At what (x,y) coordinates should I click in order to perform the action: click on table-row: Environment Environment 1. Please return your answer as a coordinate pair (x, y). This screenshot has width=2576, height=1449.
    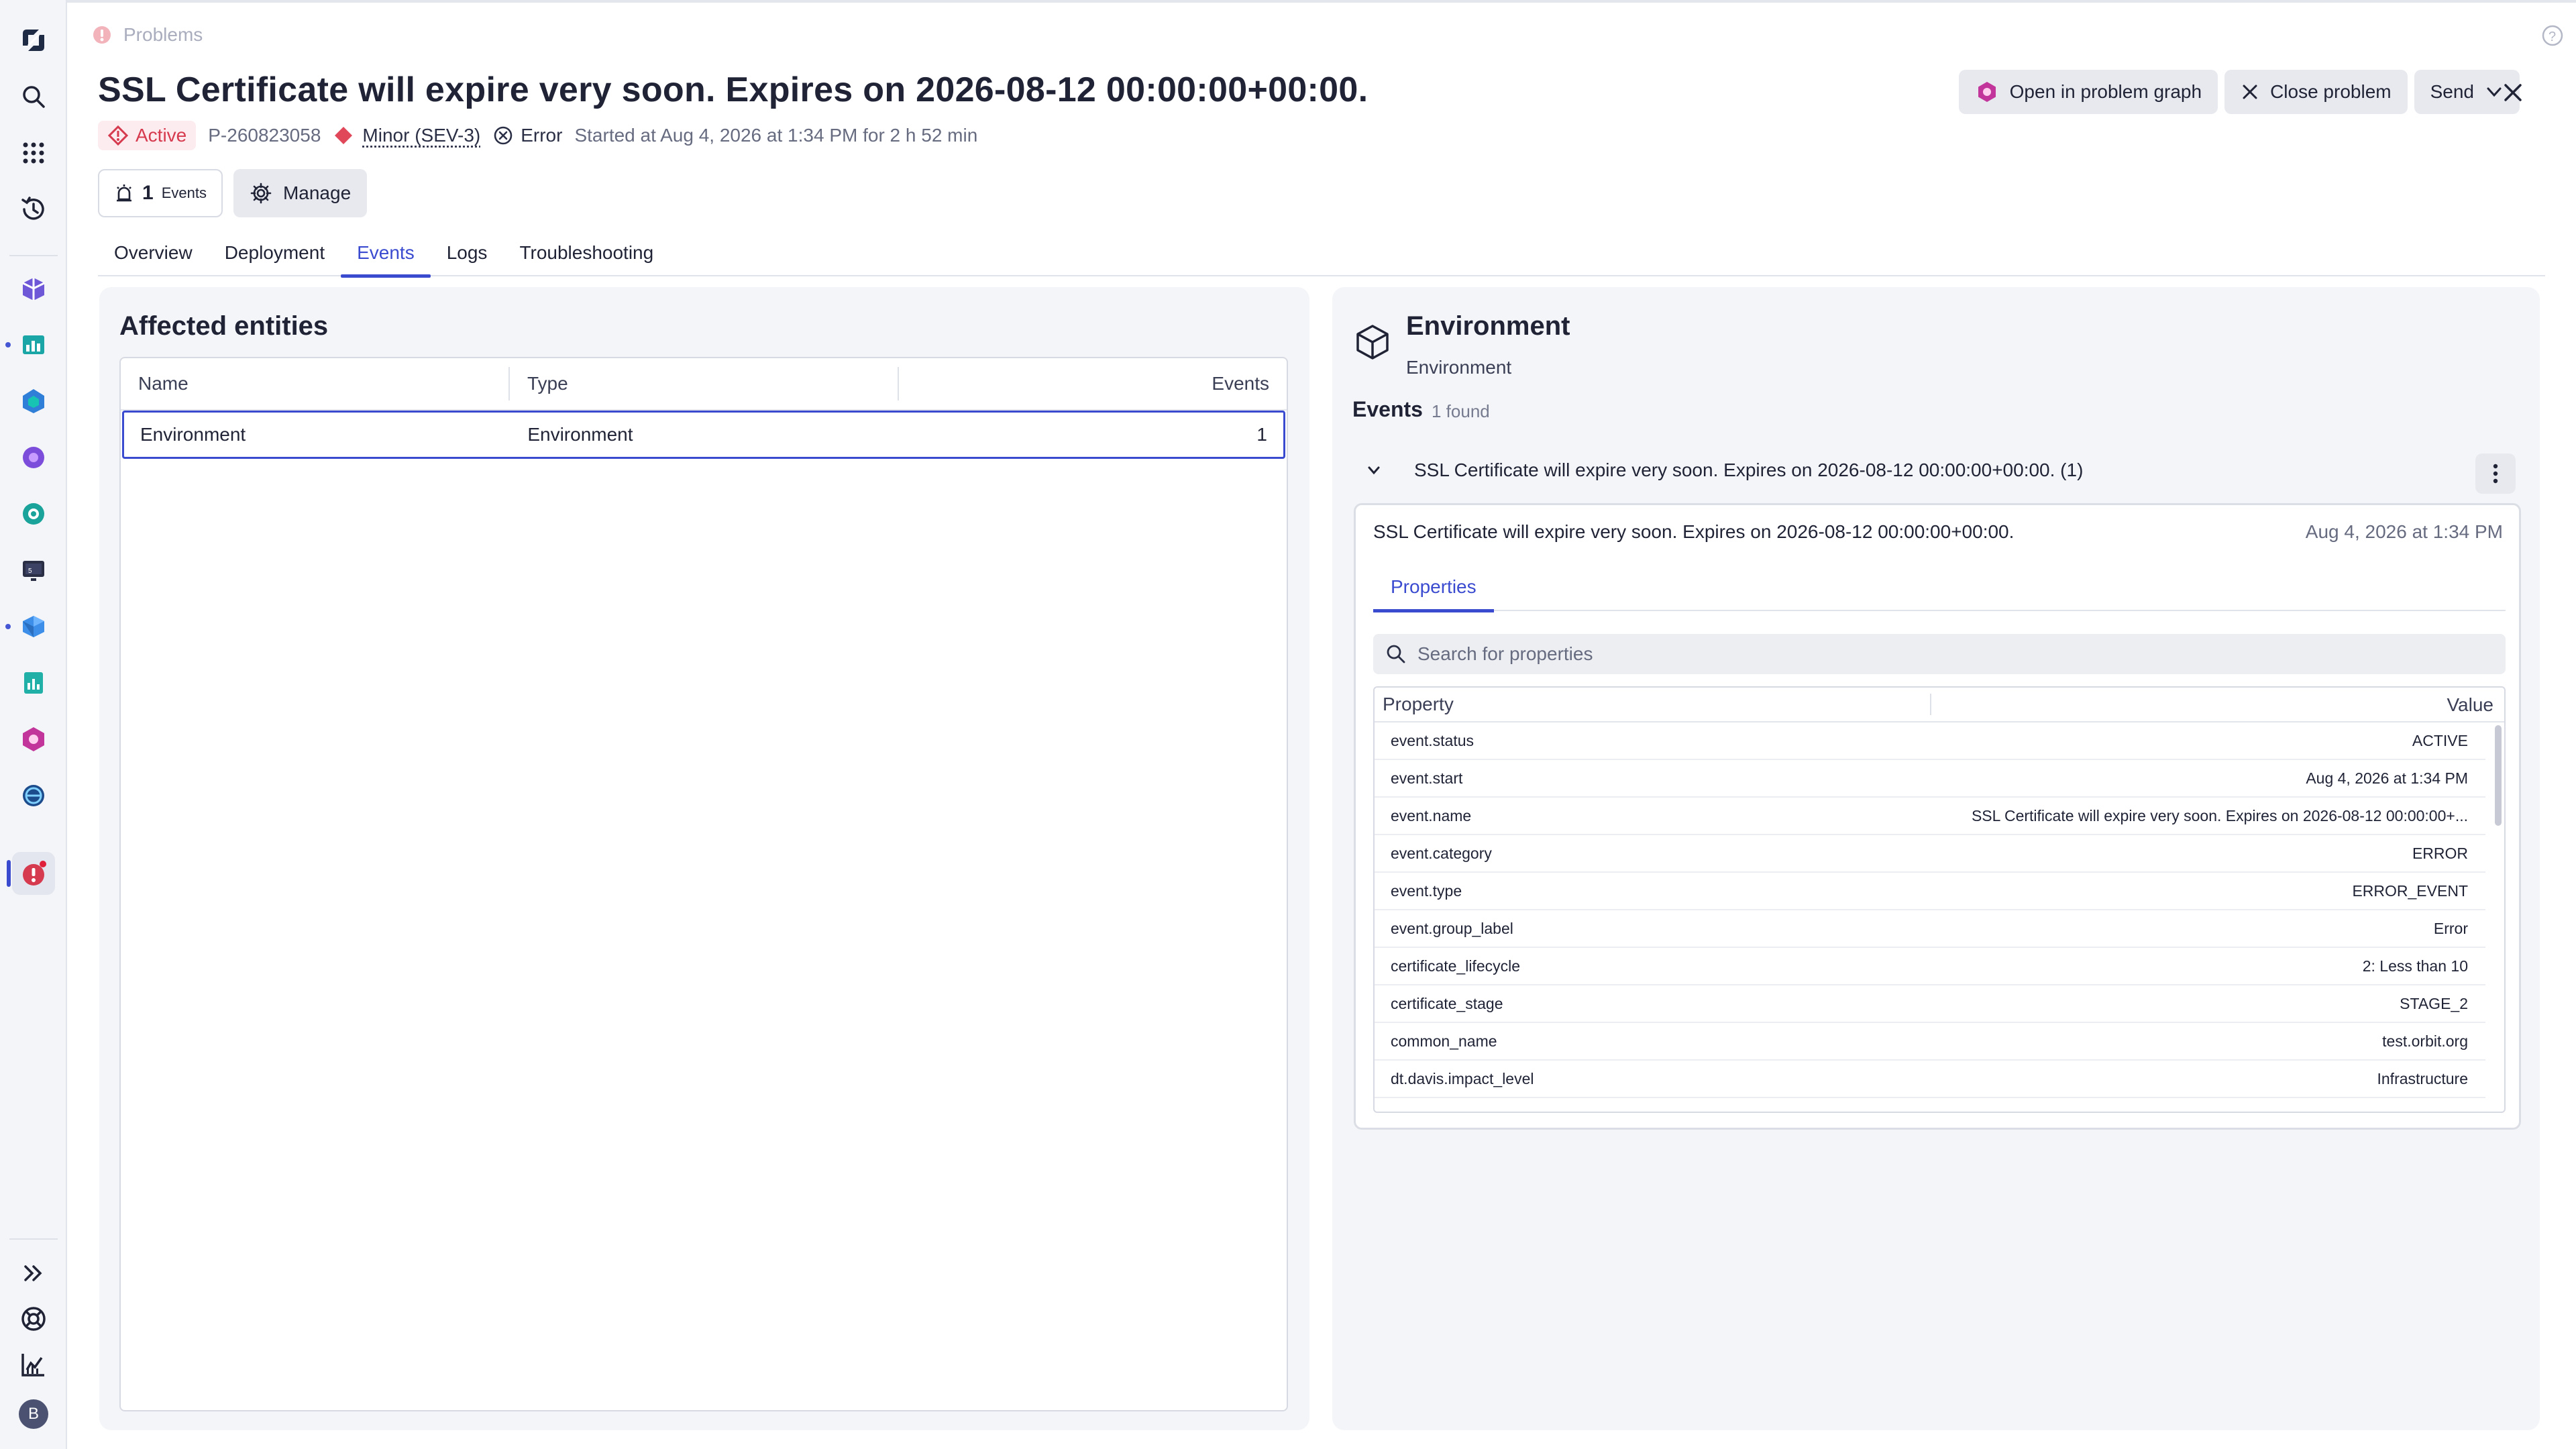
    Looking at the image, I should click on (703, 435).